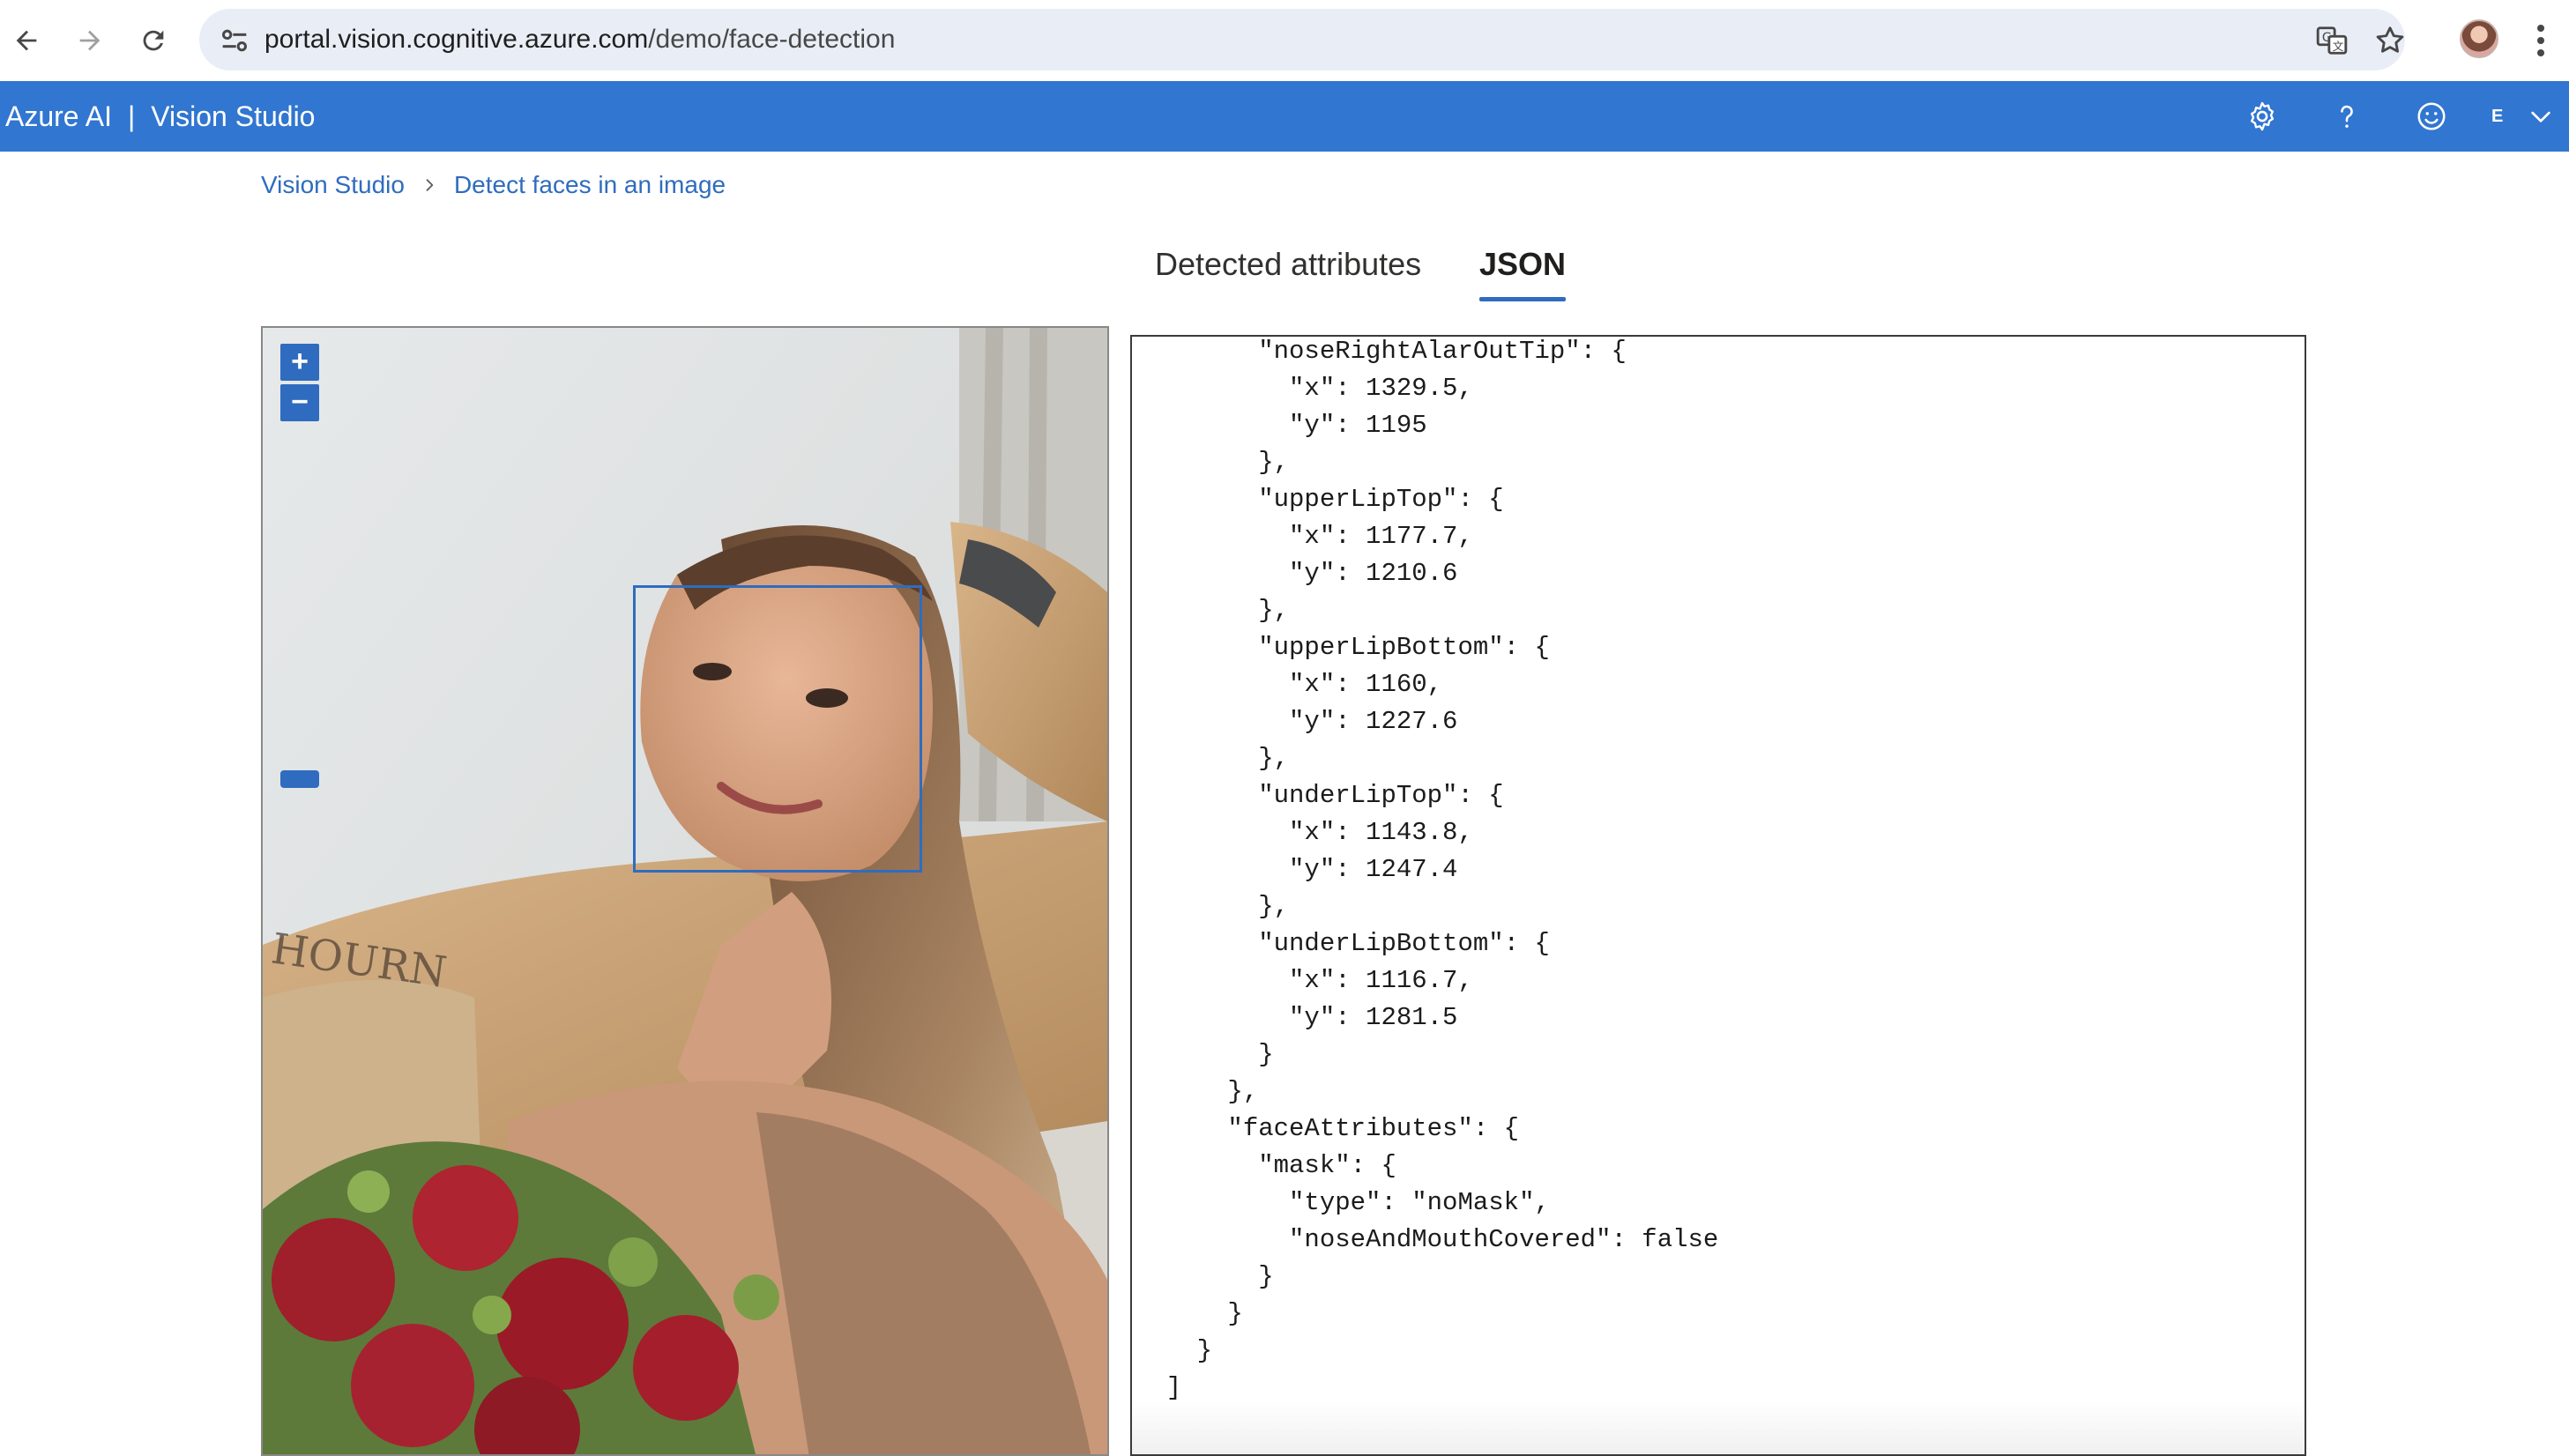 The image size is (2569, 1456). I want to click on json-line: "underLipBottom": {, so click(1343, 943).